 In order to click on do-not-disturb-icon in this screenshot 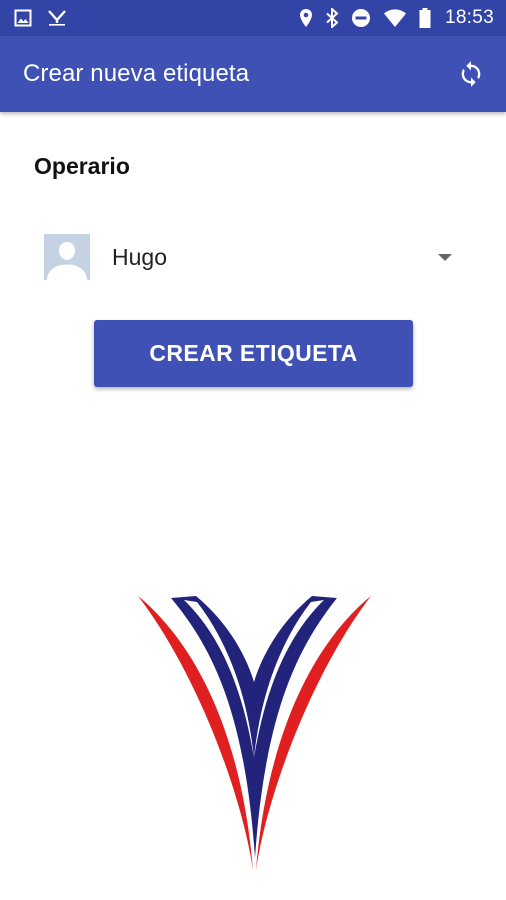, I will do `click(361, 18)`.